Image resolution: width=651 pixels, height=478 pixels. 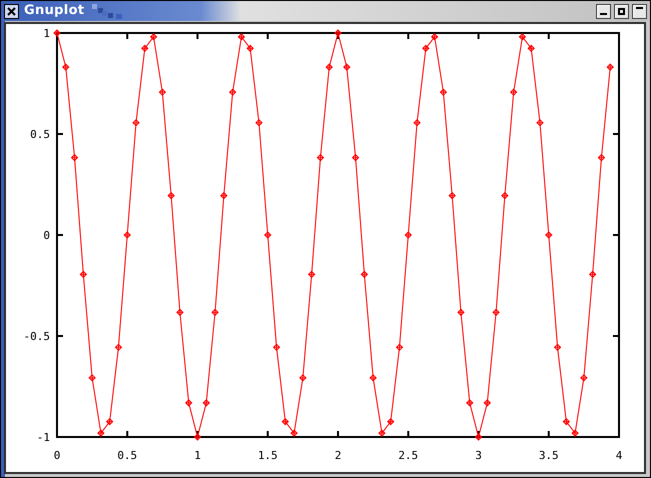 I want to click on window-title: Gnuplot, so click(x=54, y=11).